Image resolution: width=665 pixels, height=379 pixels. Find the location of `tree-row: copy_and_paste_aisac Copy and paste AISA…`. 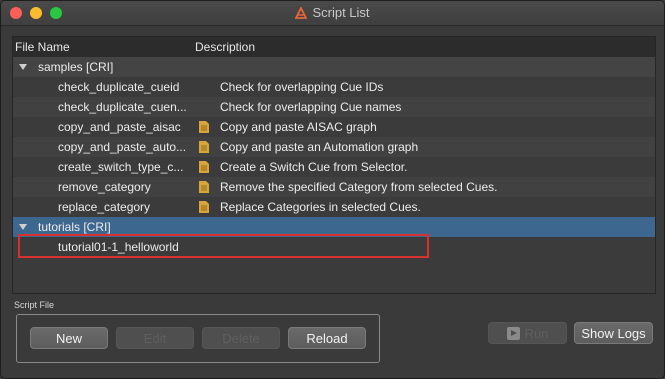

tree-row: copy_and_paste_aisac Copy and paste AISA… is located at coordinates (334, 127).